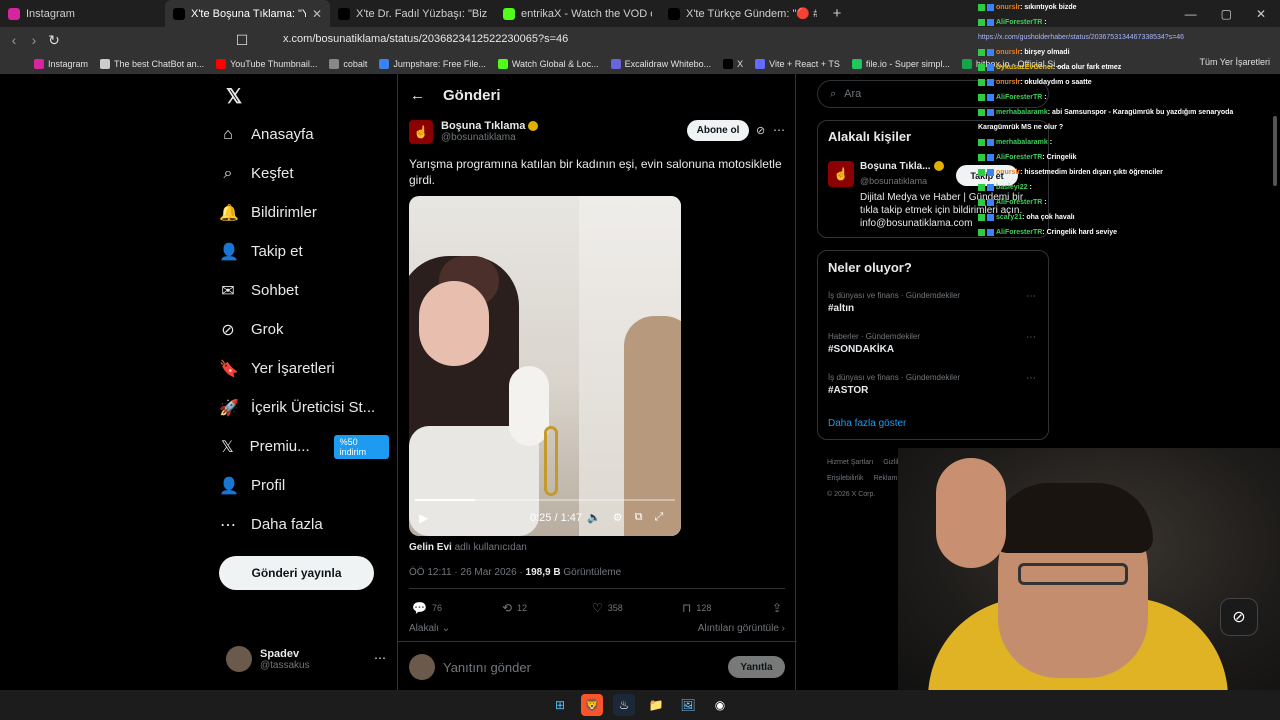 Image resolution: width=1280 pixels, height=720 pixels. What do you see at coordinates (867, 423) in the screenshot?
I see `show-more-link: Daha fazla göster` at bounding box center [867, 423].